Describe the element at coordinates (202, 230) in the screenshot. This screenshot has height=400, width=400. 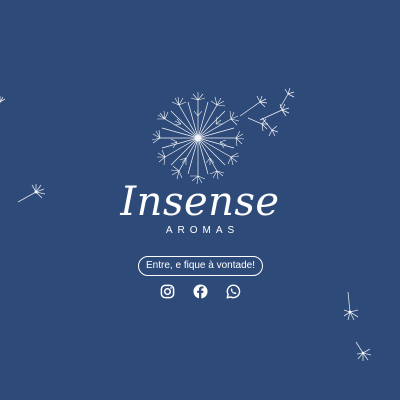
I see `brand-subtitle: AROMAS` at that location.